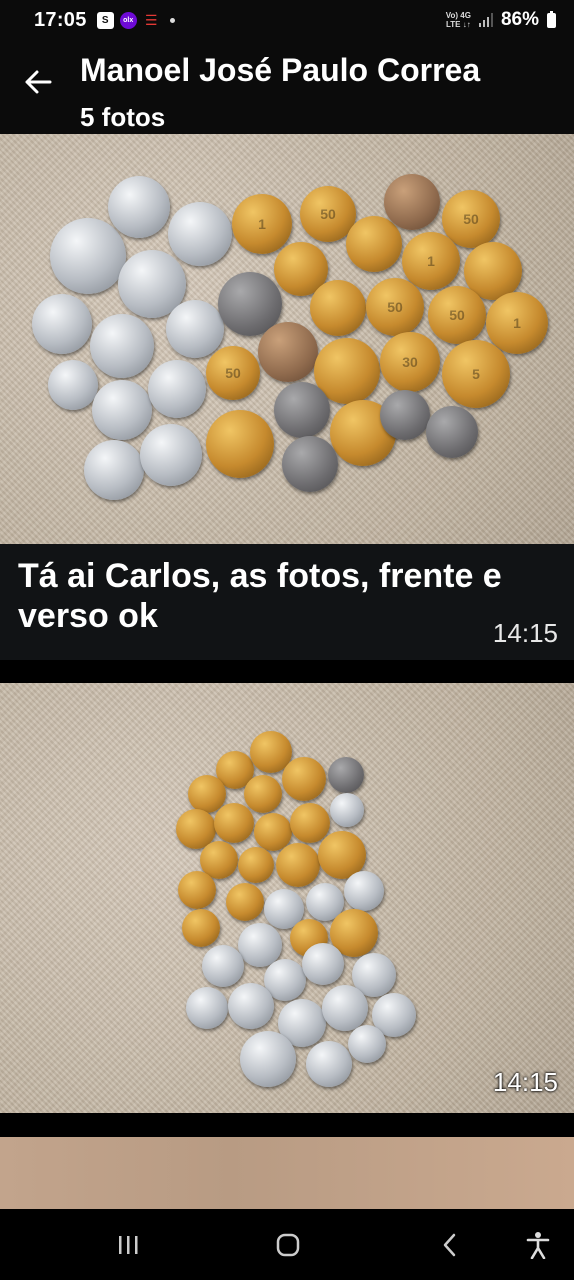 This screenshot has height=1280, width=574. Describe the element at coordinates (458, 15) in the screenshot. I see `network-top: Vo) 4G` at that location.